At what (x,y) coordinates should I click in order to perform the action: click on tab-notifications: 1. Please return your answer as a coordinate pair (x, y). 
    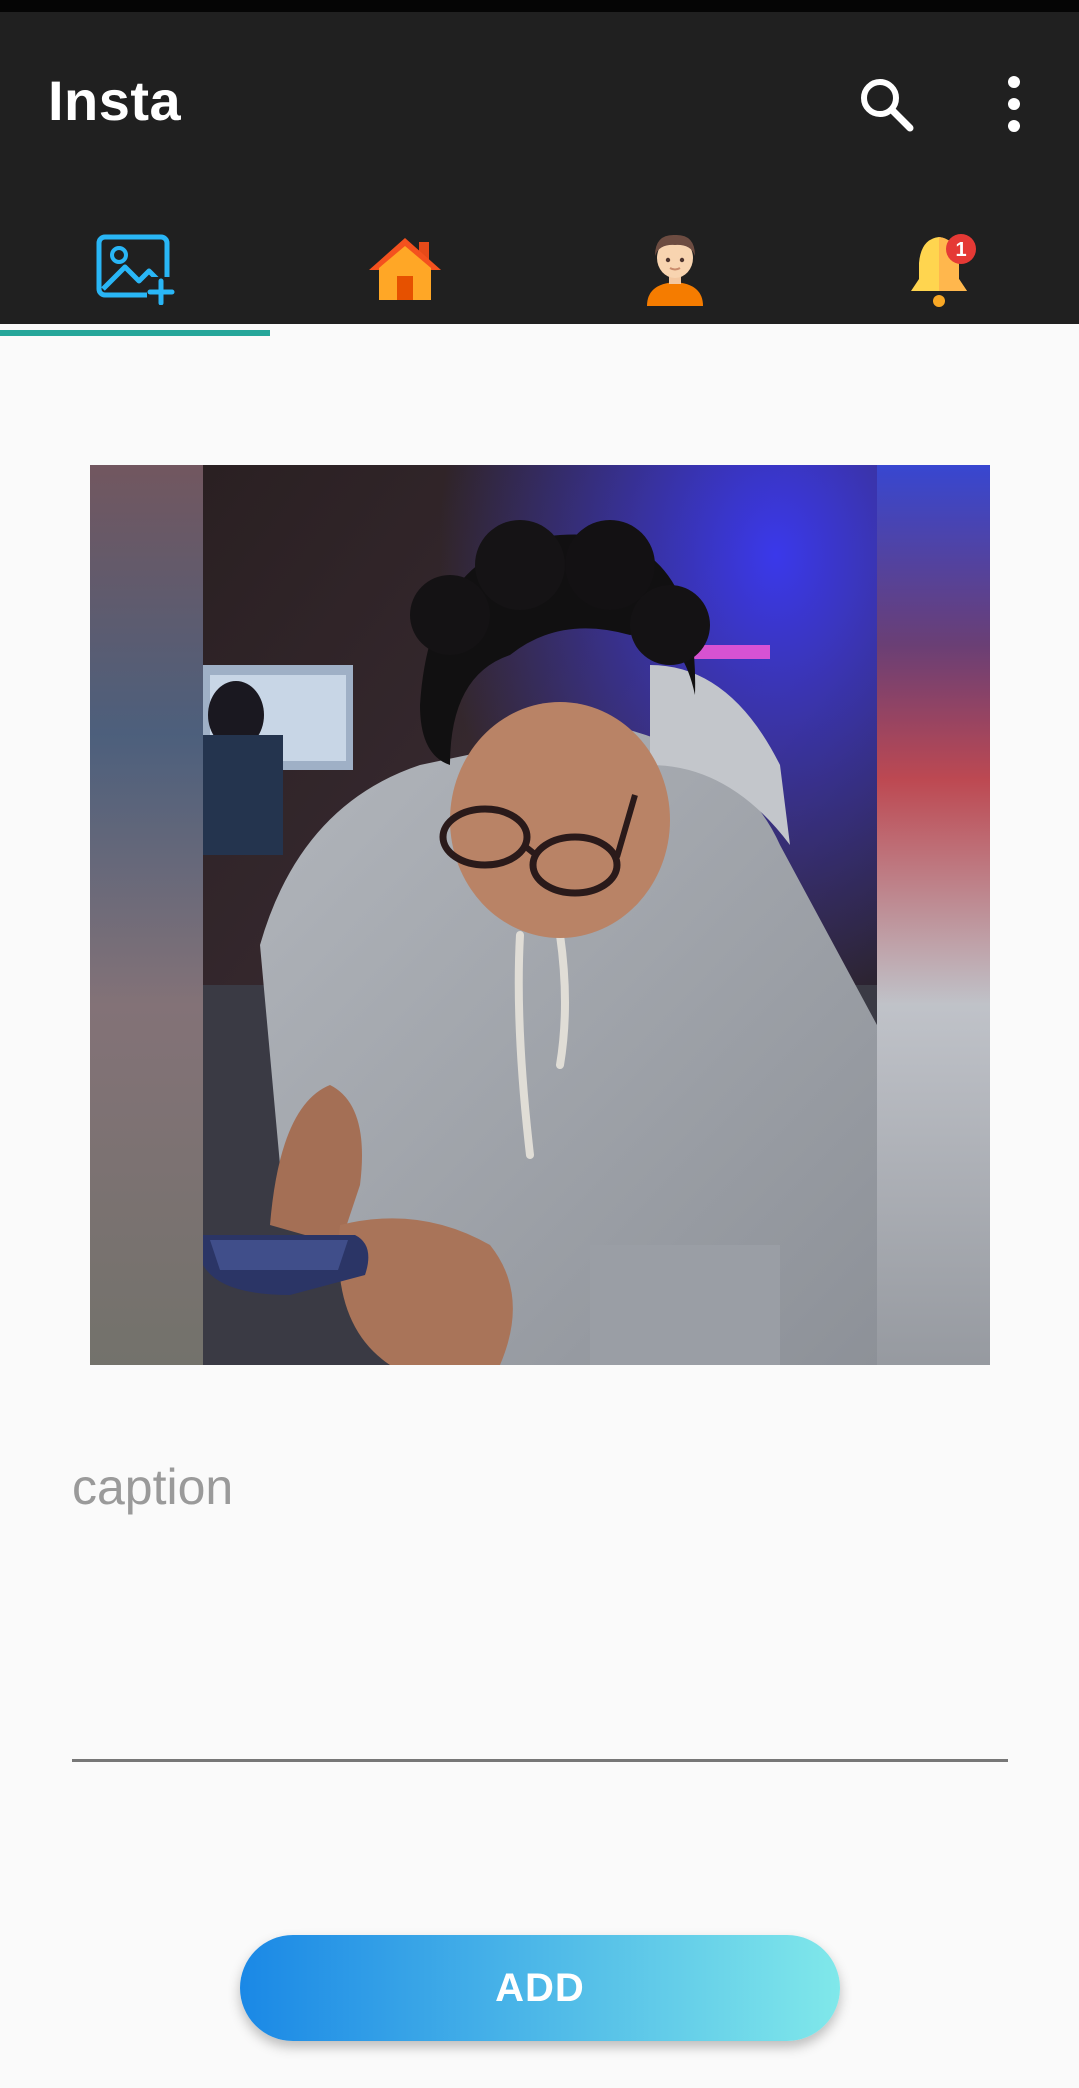
    Looking at the image, I should click on (944, 269).